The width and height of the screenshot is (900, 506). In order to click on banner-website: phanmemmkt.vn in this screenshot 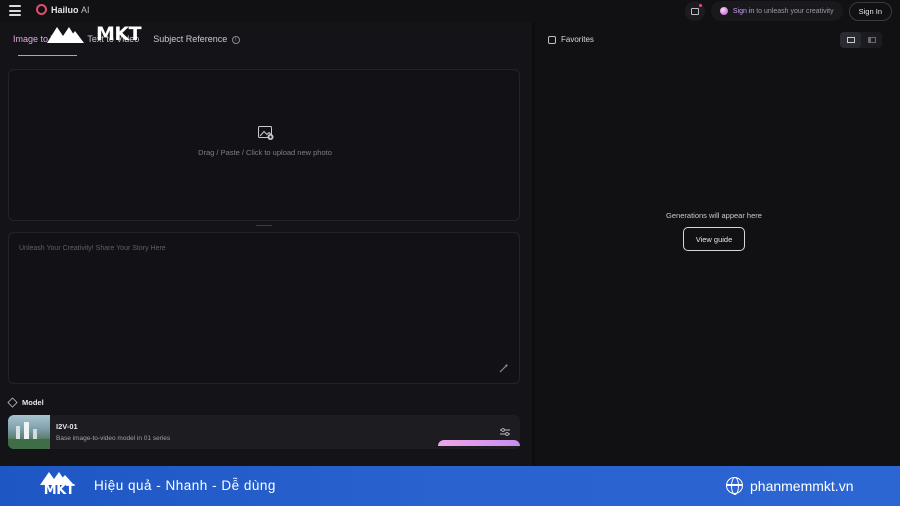, I will do `click(790, 486)`.